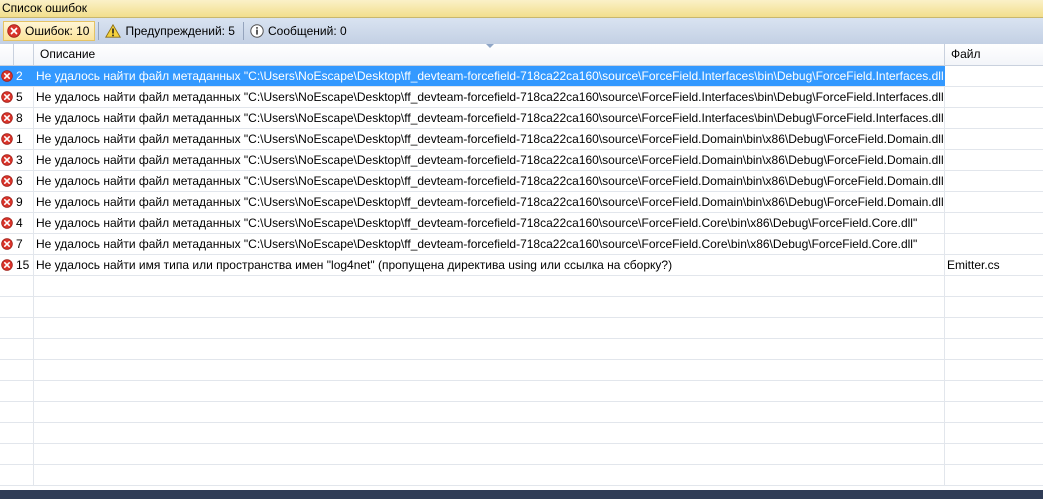  What do you see at coordinates (521, 55) in the screenshot?
I see `column-header-row: Описание Файл` at bounding box center [521, 55].